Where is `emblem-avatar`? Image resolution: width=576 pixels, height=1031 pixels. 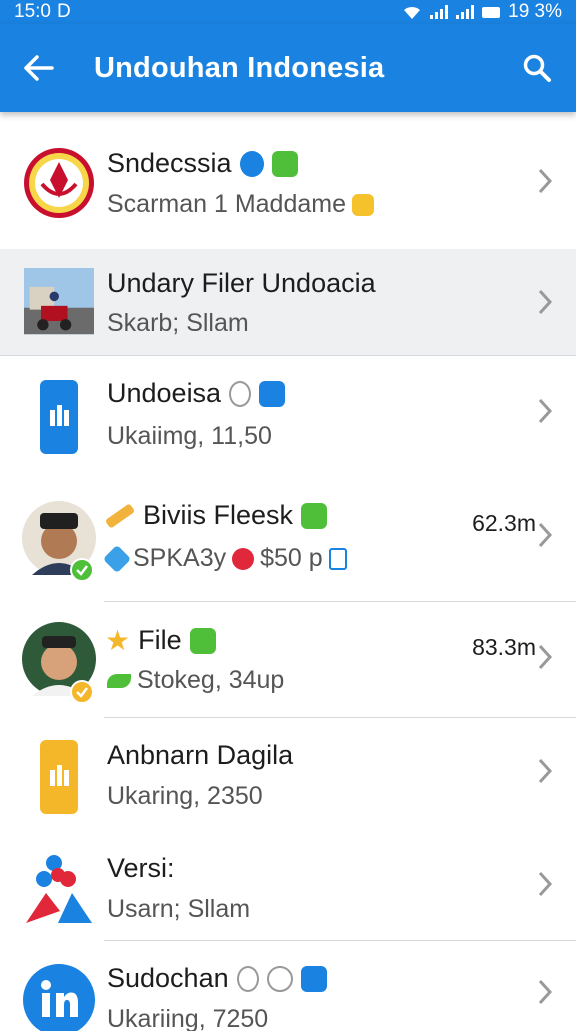
emblem-avatar is located at coordinates (59, 183).